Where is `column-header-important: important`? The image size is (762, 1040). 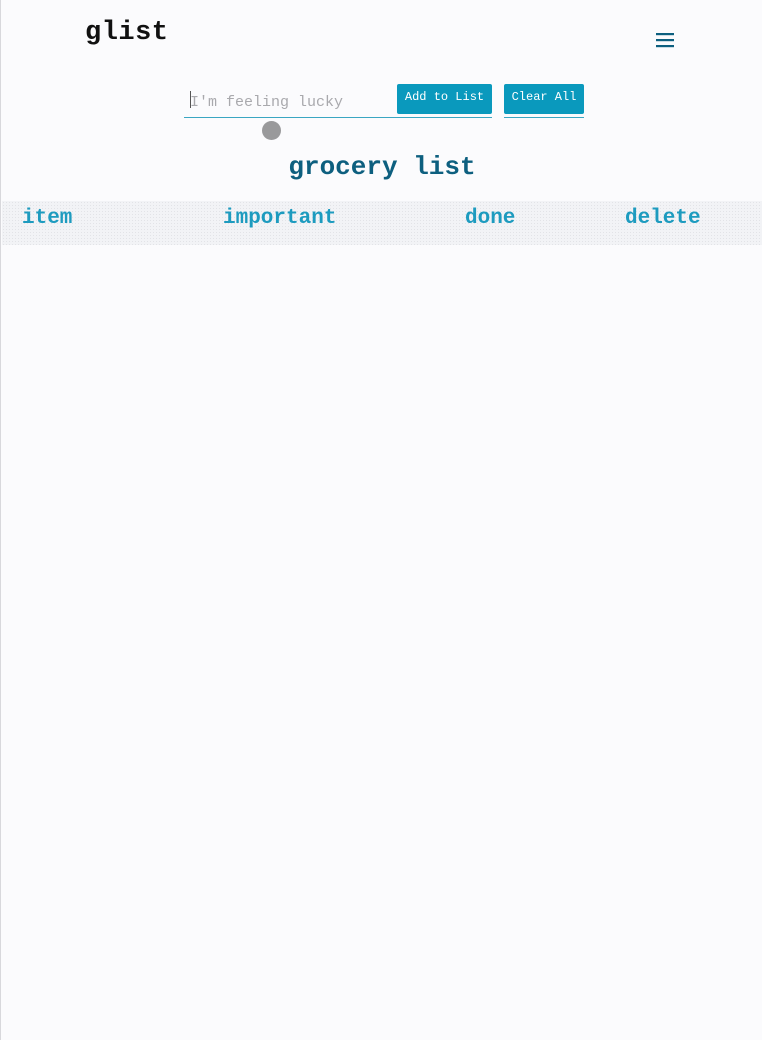
column-header-important: important is located at coordinates (280, 218).